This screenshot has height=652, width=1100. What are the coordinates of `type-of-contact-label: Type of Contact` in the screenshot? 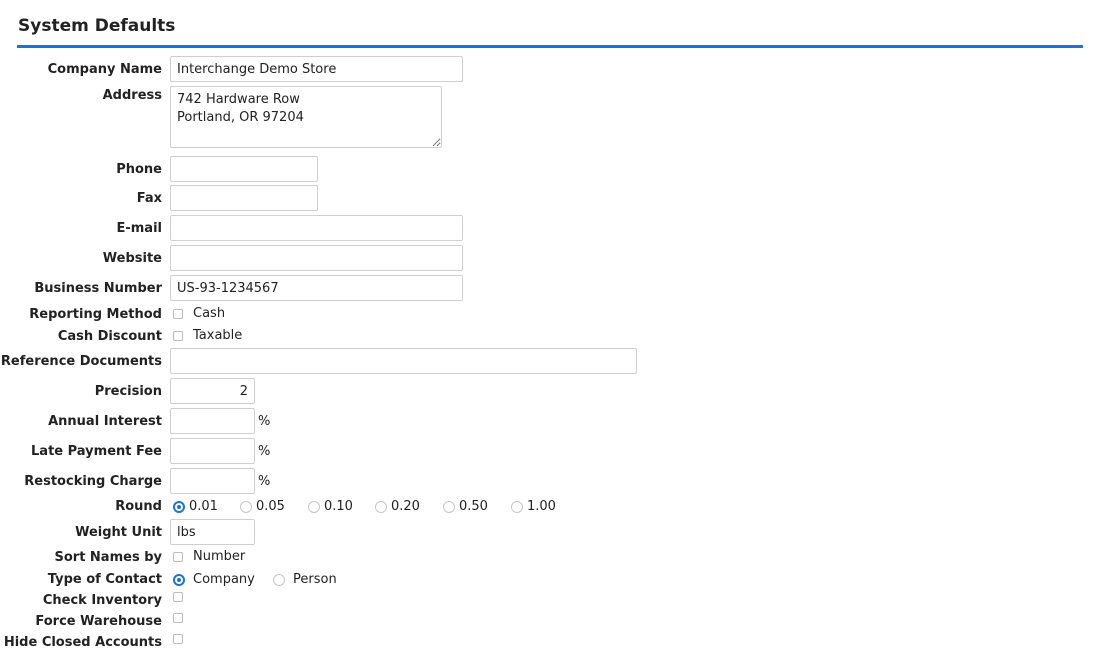 It's located at (104, 579).